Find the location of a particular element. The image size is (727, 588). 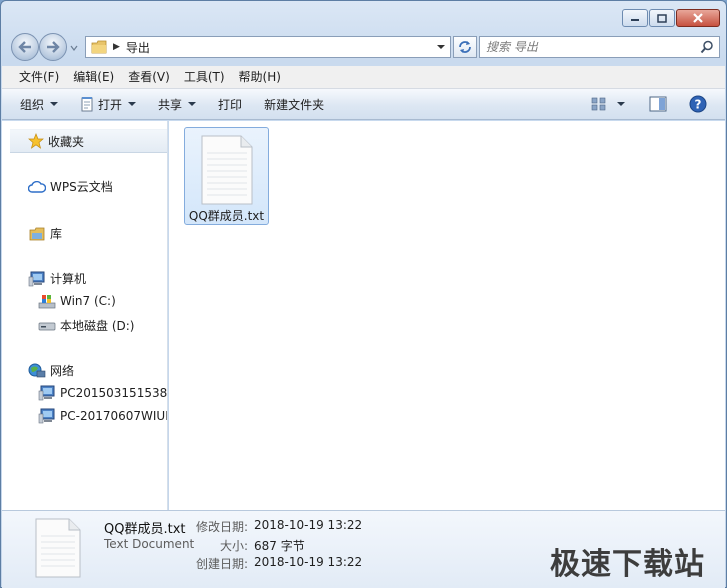

minimize-icon is located at coordinates (635, 20).